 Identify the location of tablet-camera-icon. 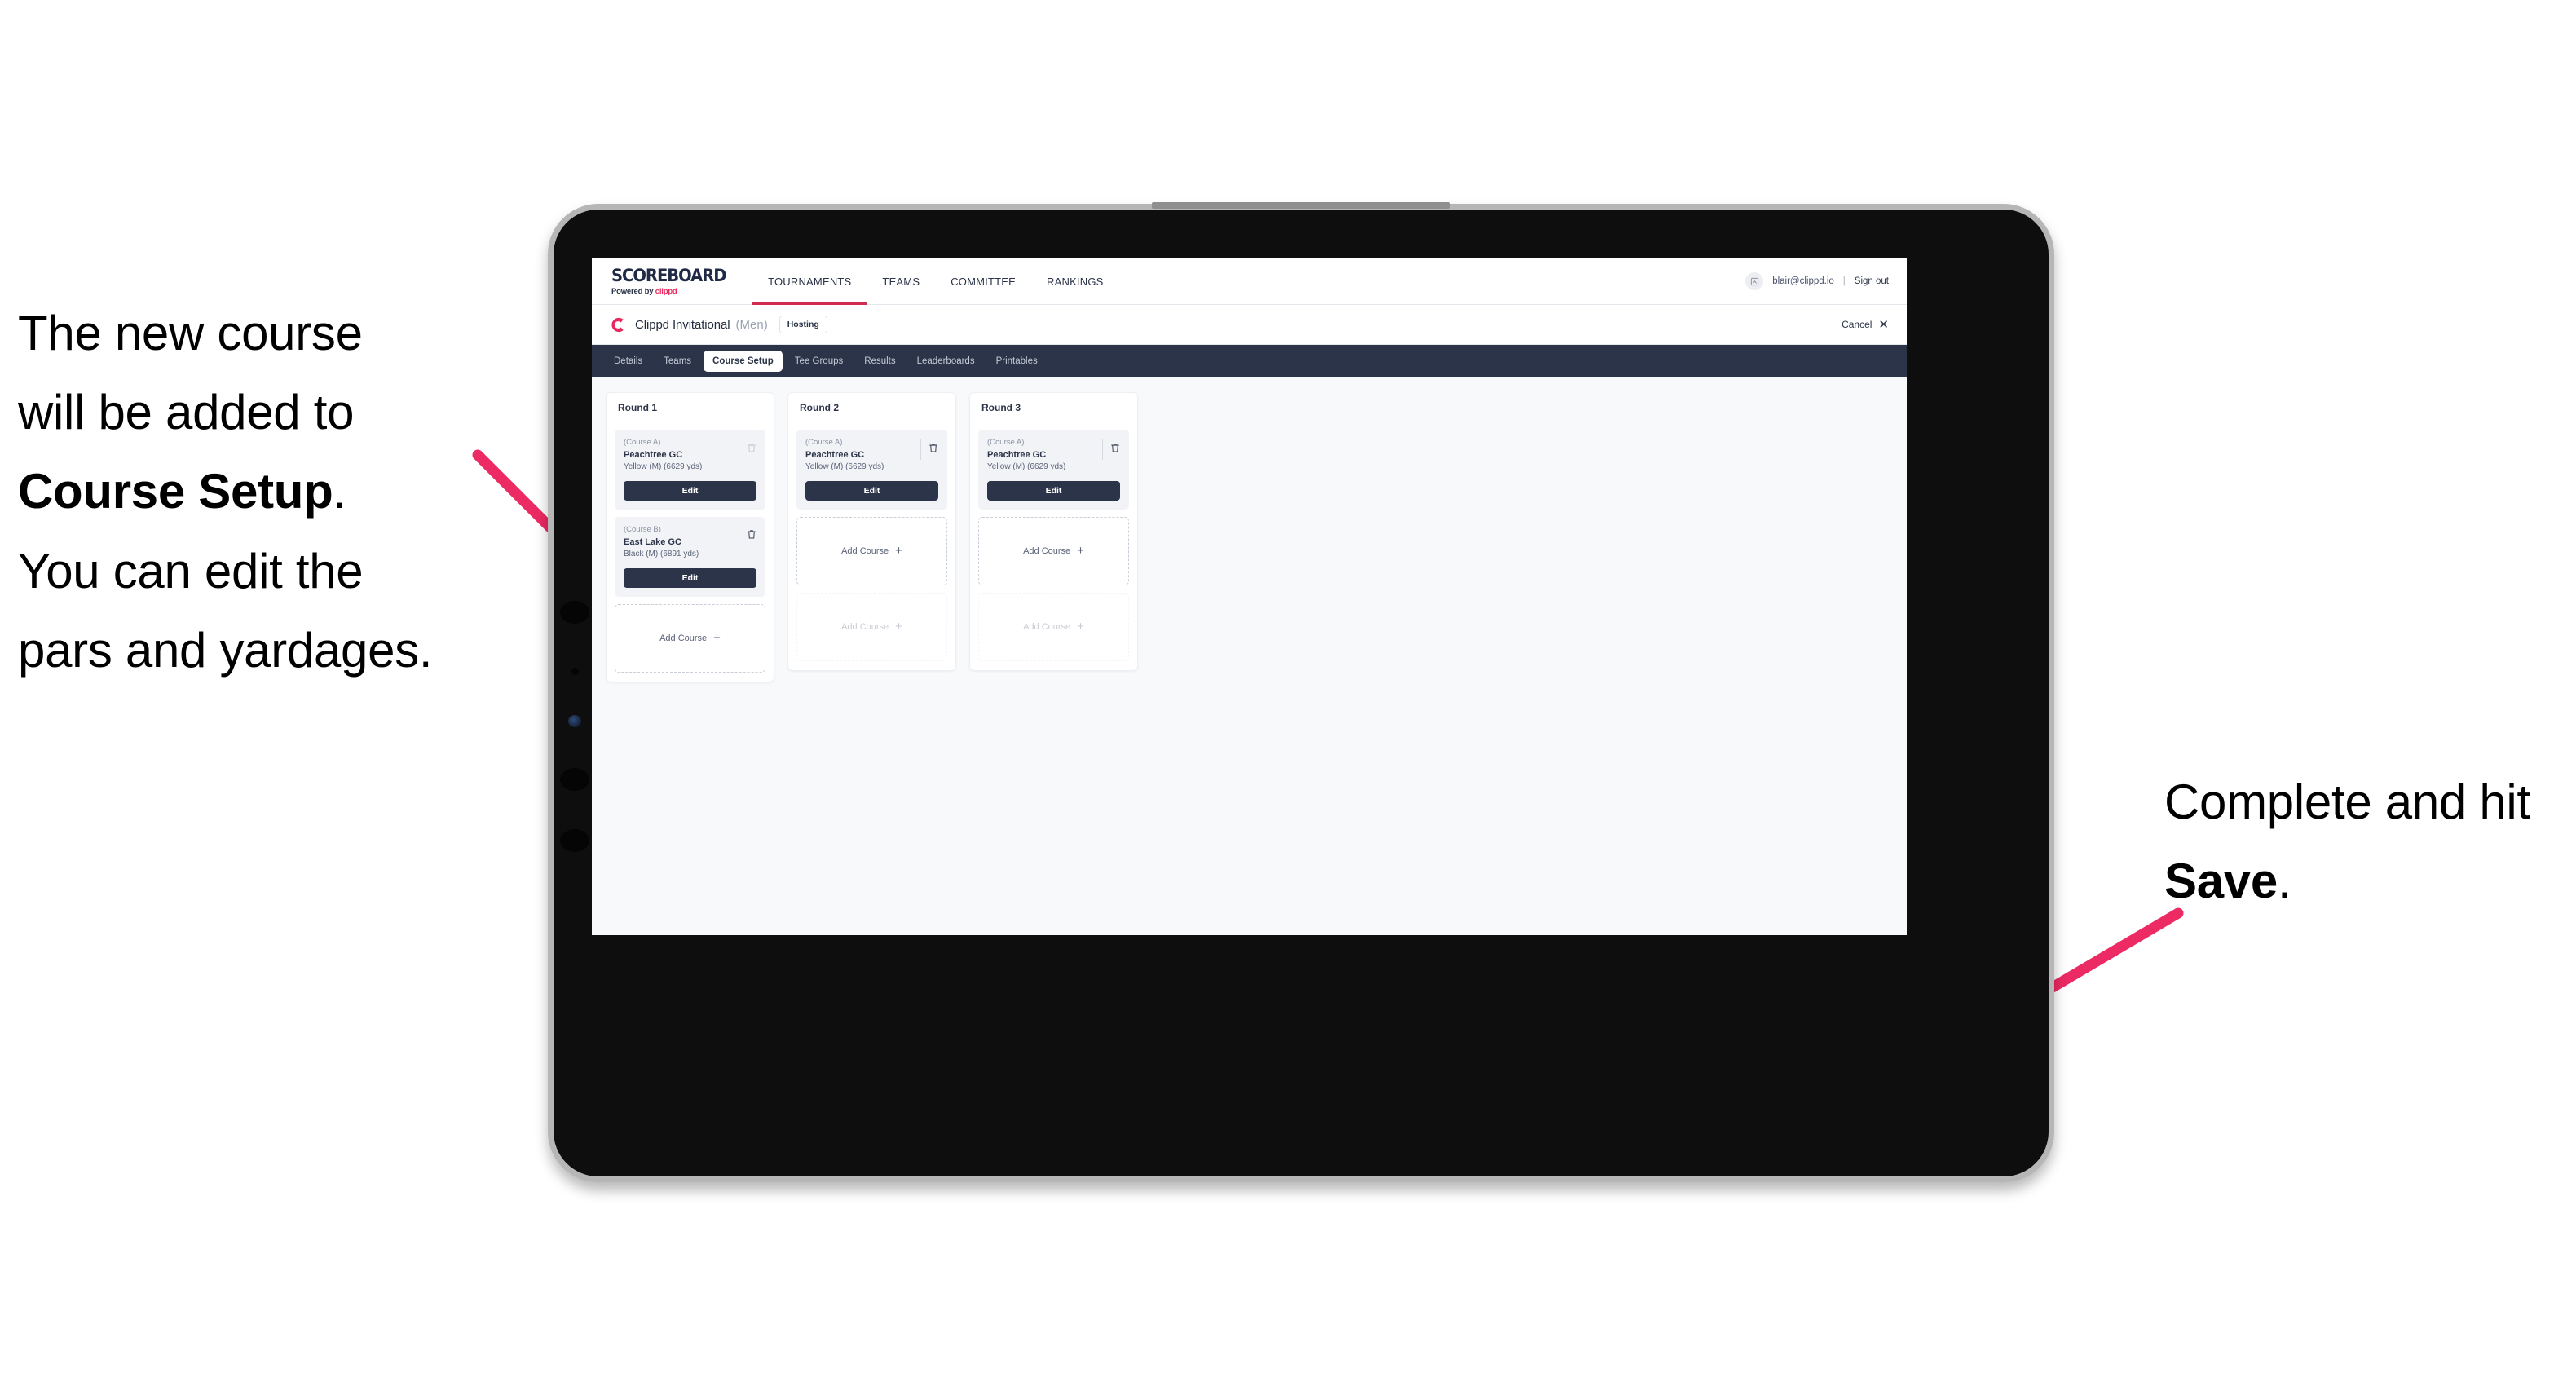
(574, 721).